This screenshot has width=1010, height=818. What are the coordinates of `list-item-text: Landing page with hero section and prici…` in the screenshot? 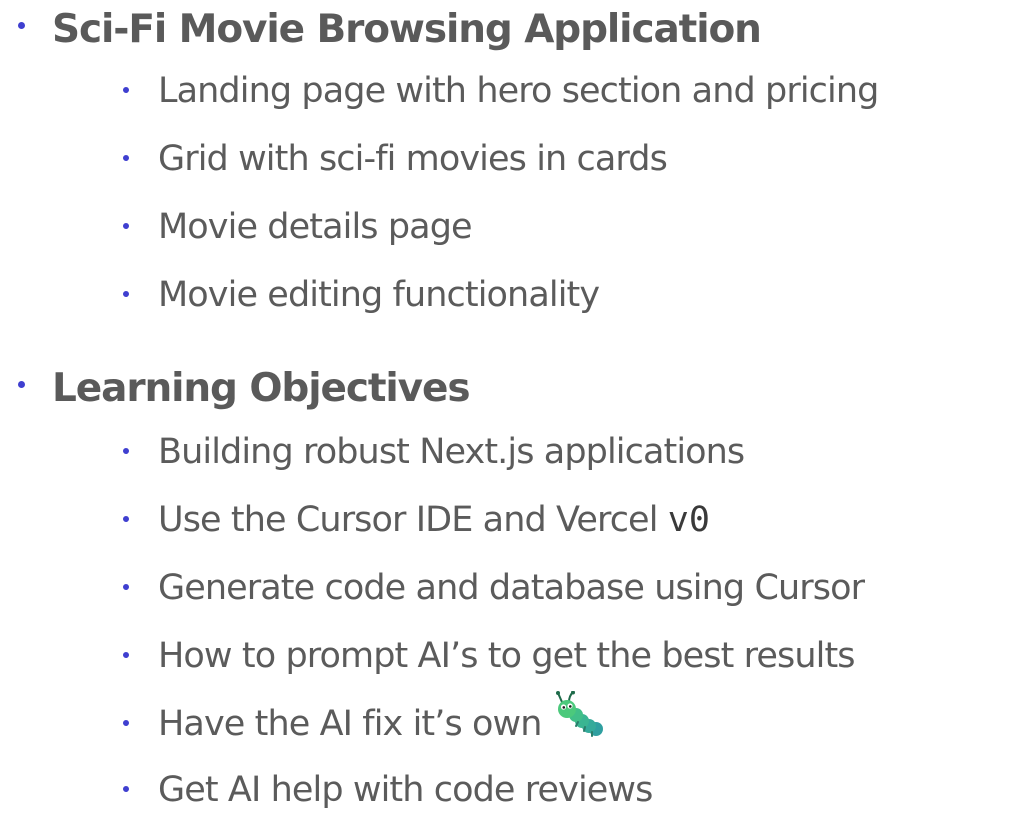 It's located at (518, 91).